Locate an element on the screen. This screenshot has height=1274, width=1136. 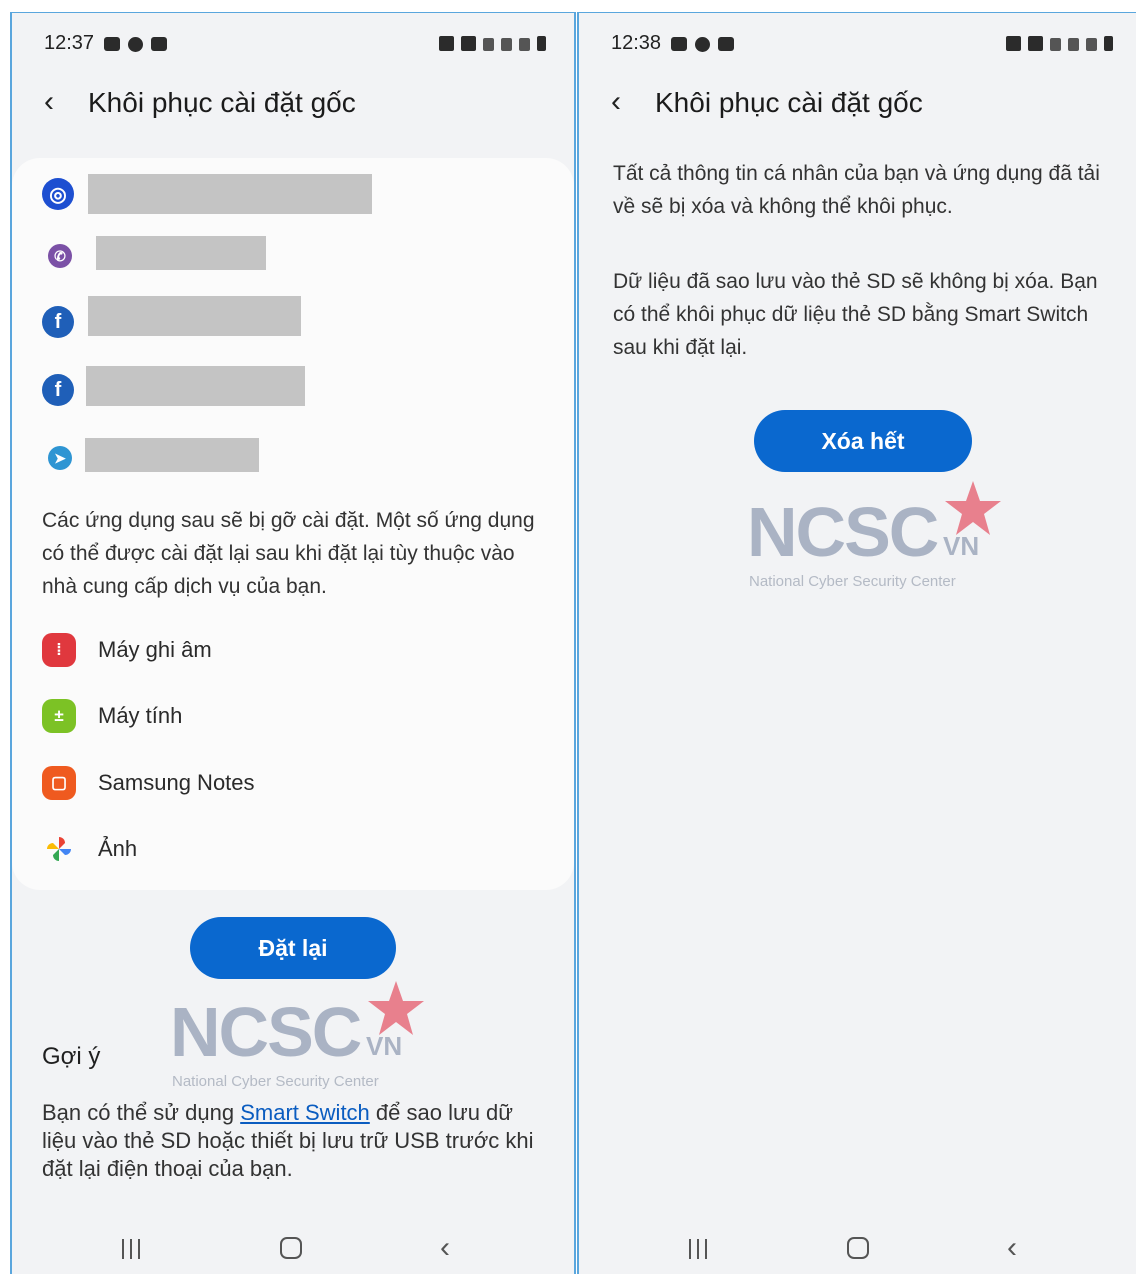
tip-title: Gợi ý is located at coordinates (71, 1056).